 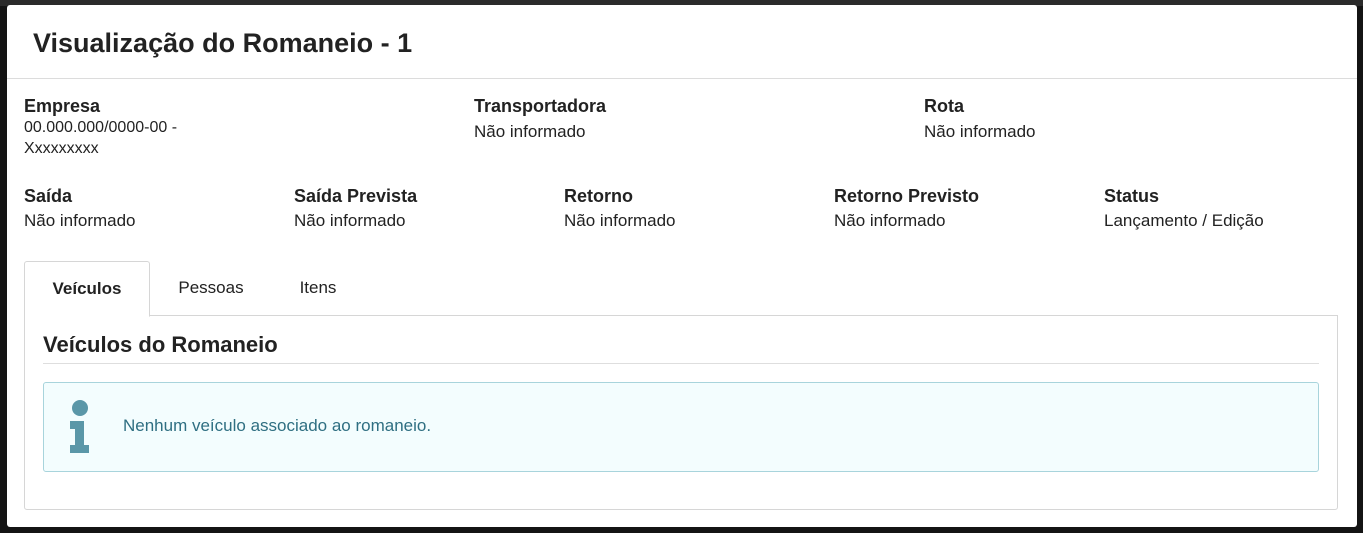 I want to click on field-empresa: Empresa 00.000.000/0000-00 - Xxxxxxxxx, so click(x=100, y=127).